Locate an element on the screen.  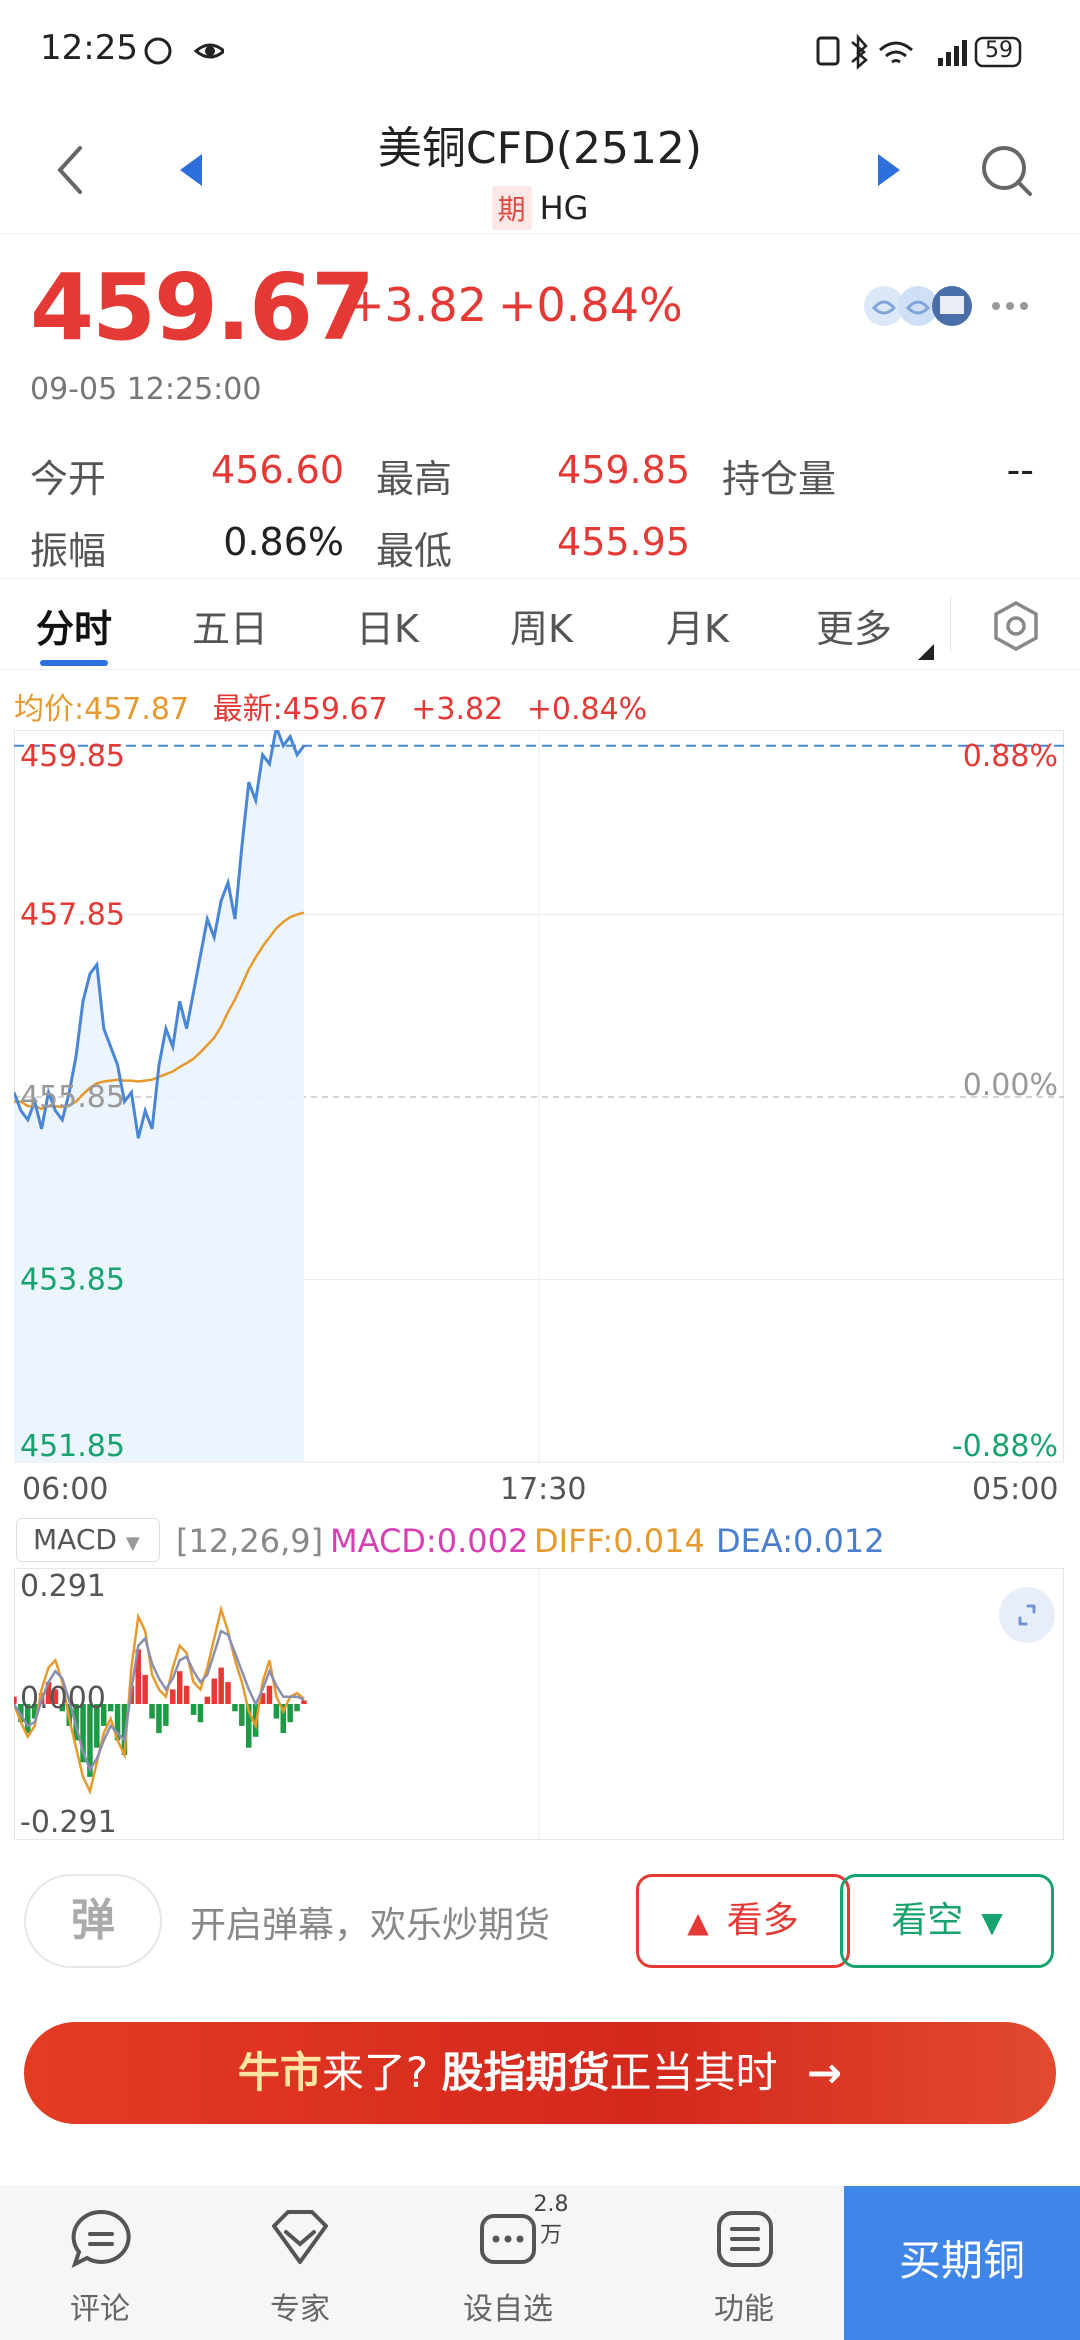
avg-price-label: 均价:457.87 is located at coordinates (102, 709).